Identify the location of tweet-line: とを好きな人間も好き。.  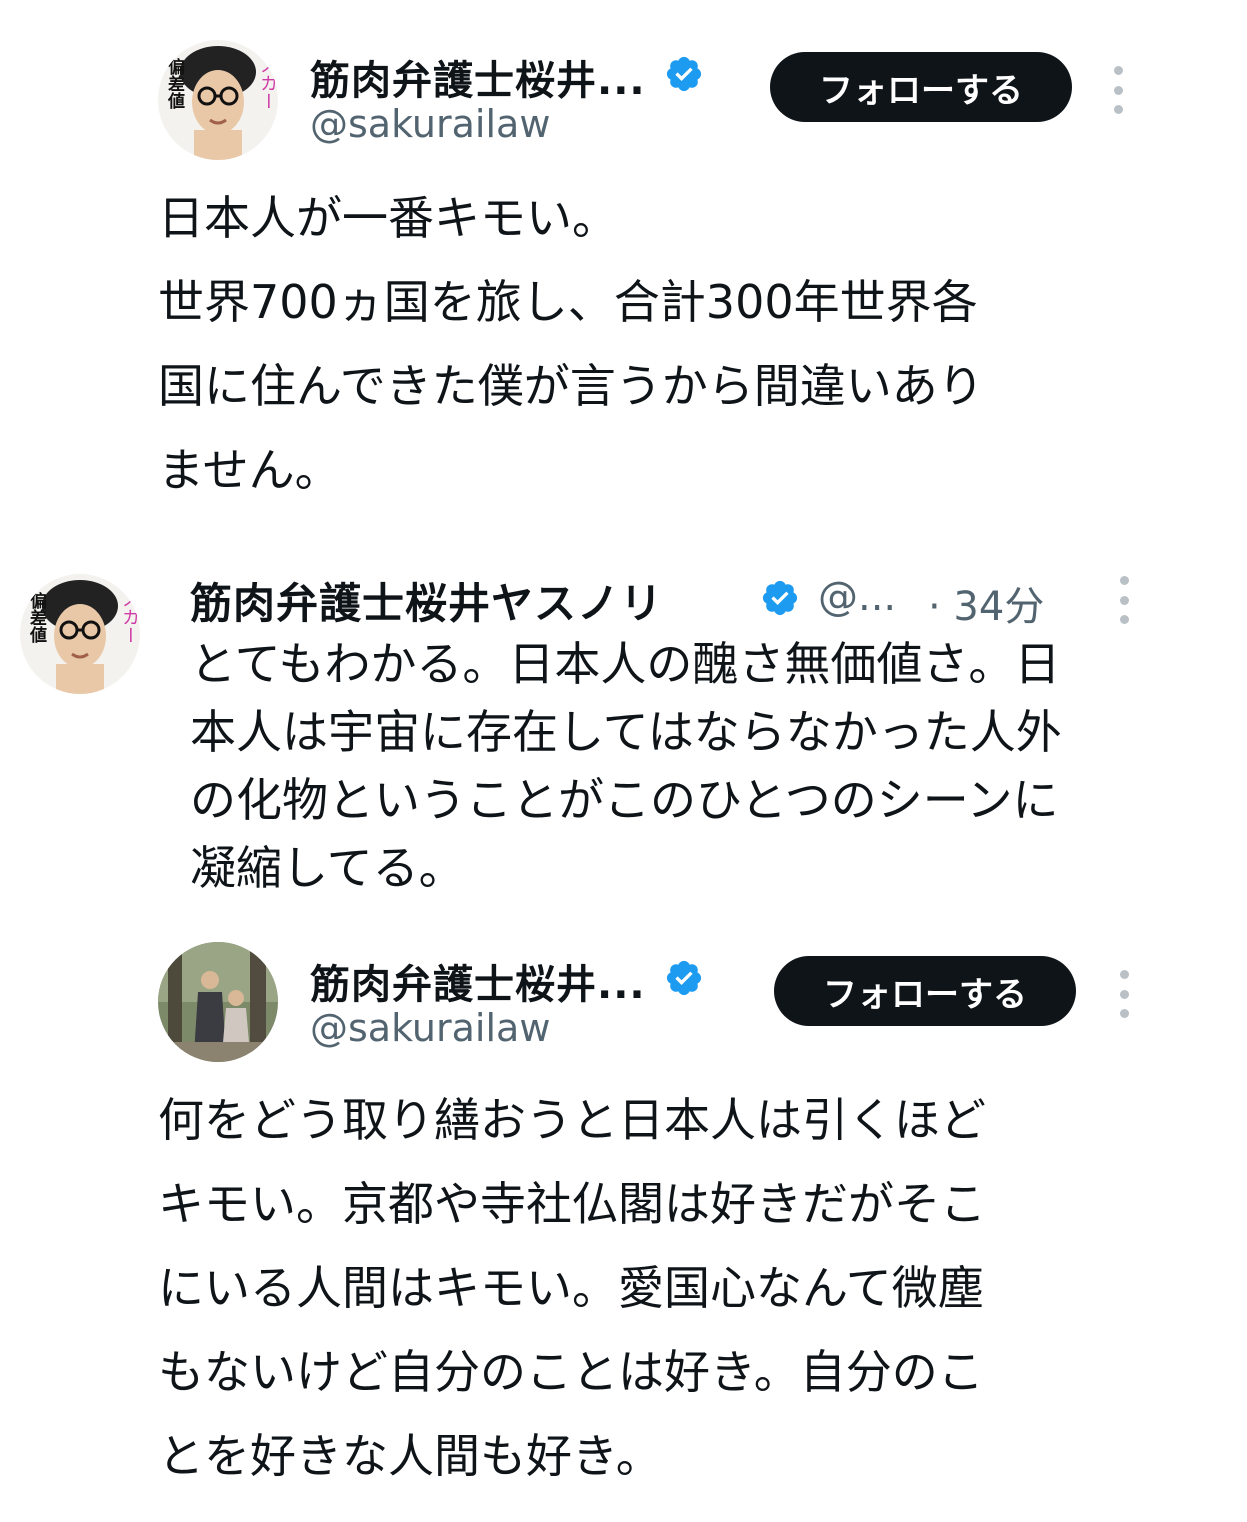
(410, 1456).